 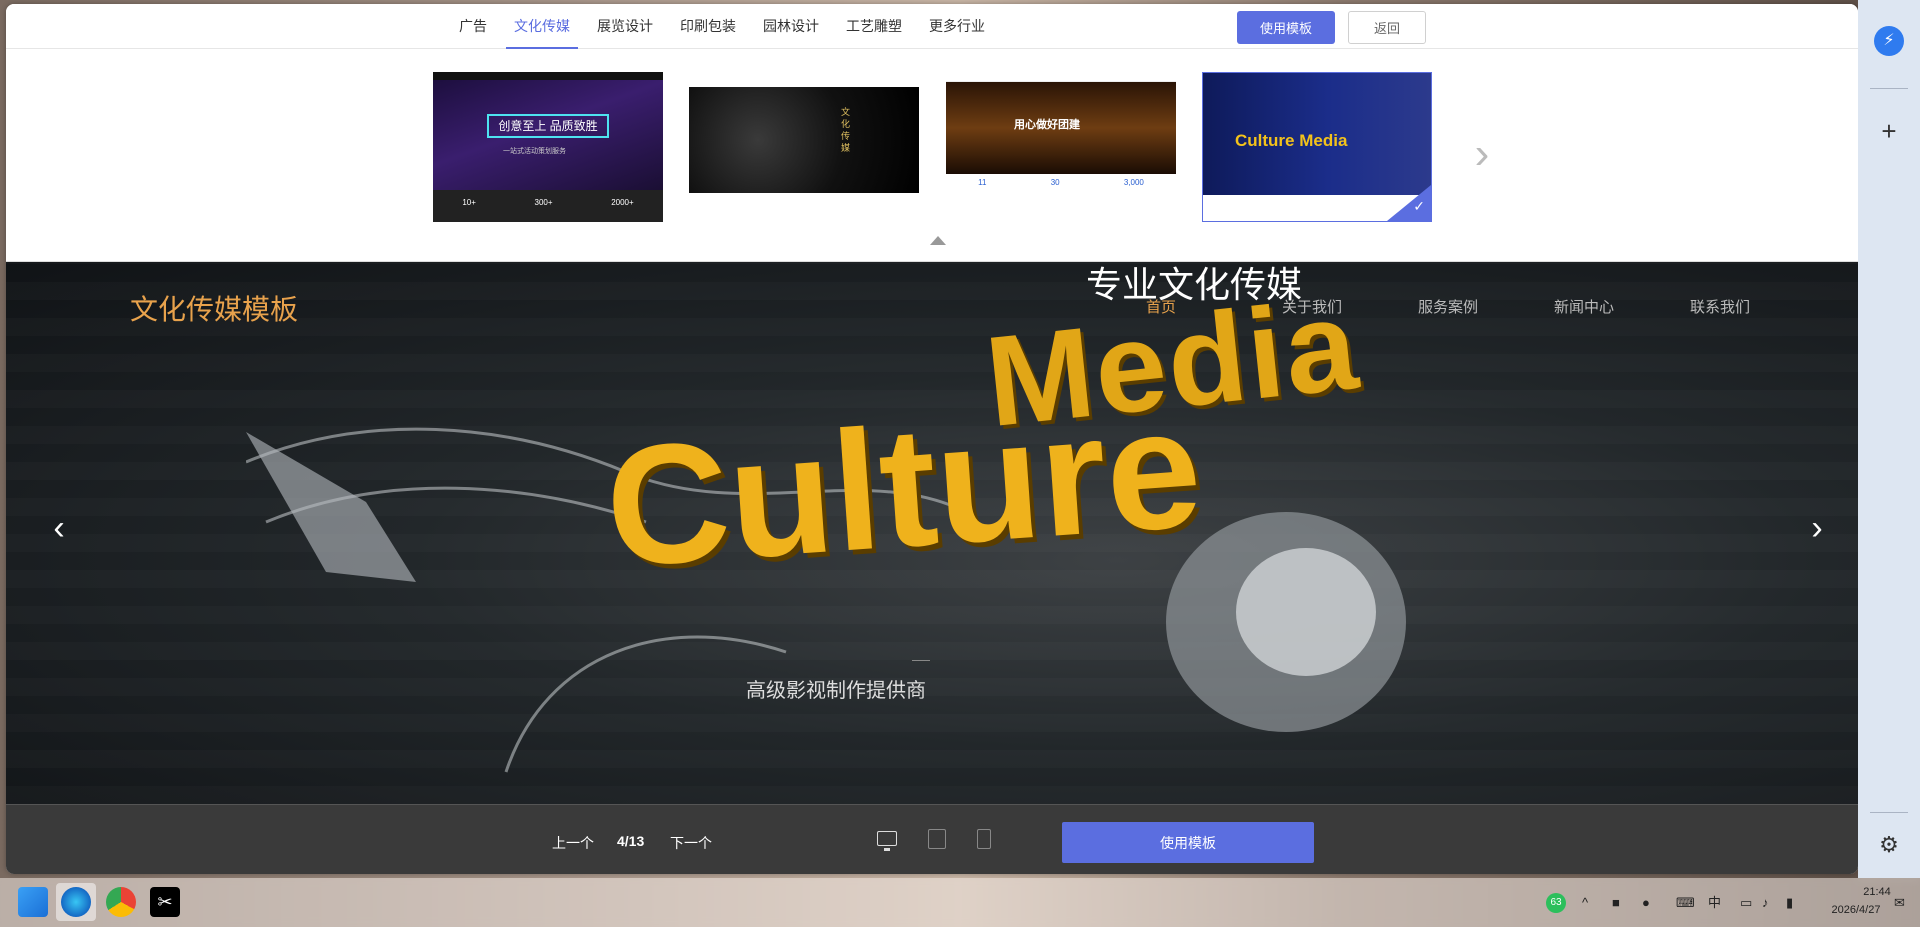 I want to click on chevron-right-icon: ›, so click(x=1482, y=154).